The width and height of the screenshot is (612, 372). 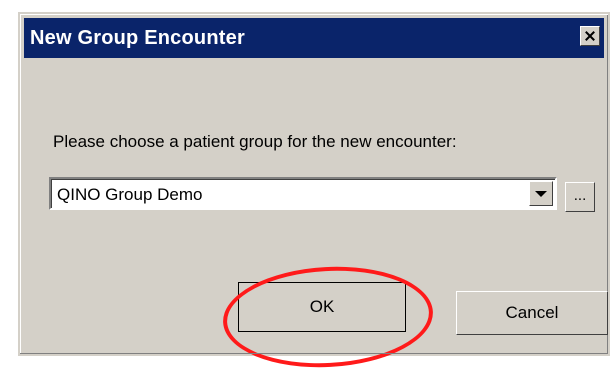 I want to click on cancel-button-label: Cancel, so click(x=532, y=312).